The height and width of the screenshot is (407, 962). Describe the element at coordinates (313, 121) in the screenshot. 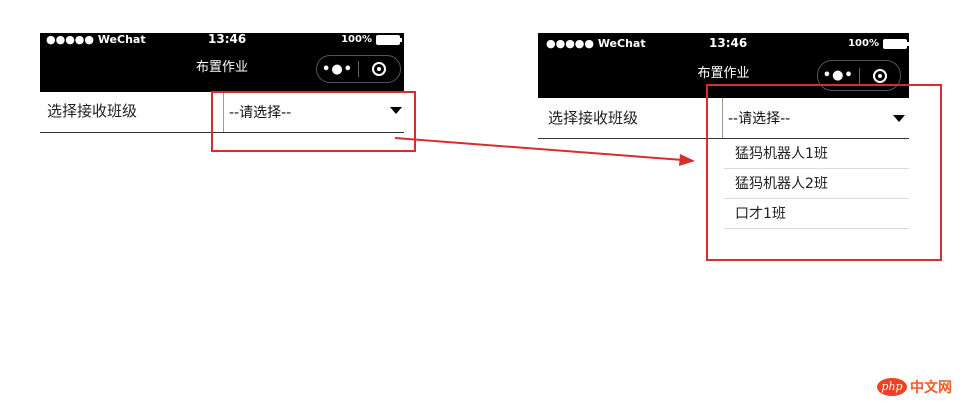

I see `highlight-box-select` at that location.